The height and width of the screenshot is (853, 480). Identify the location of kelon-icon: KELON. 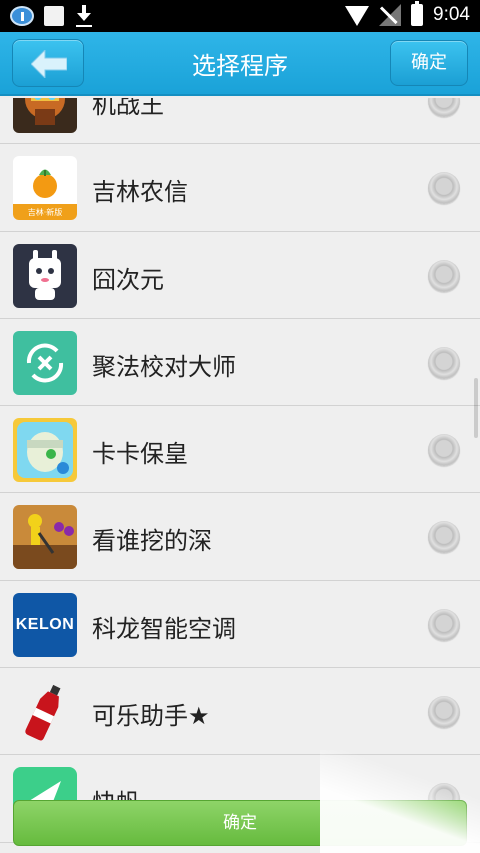
(45, 624).